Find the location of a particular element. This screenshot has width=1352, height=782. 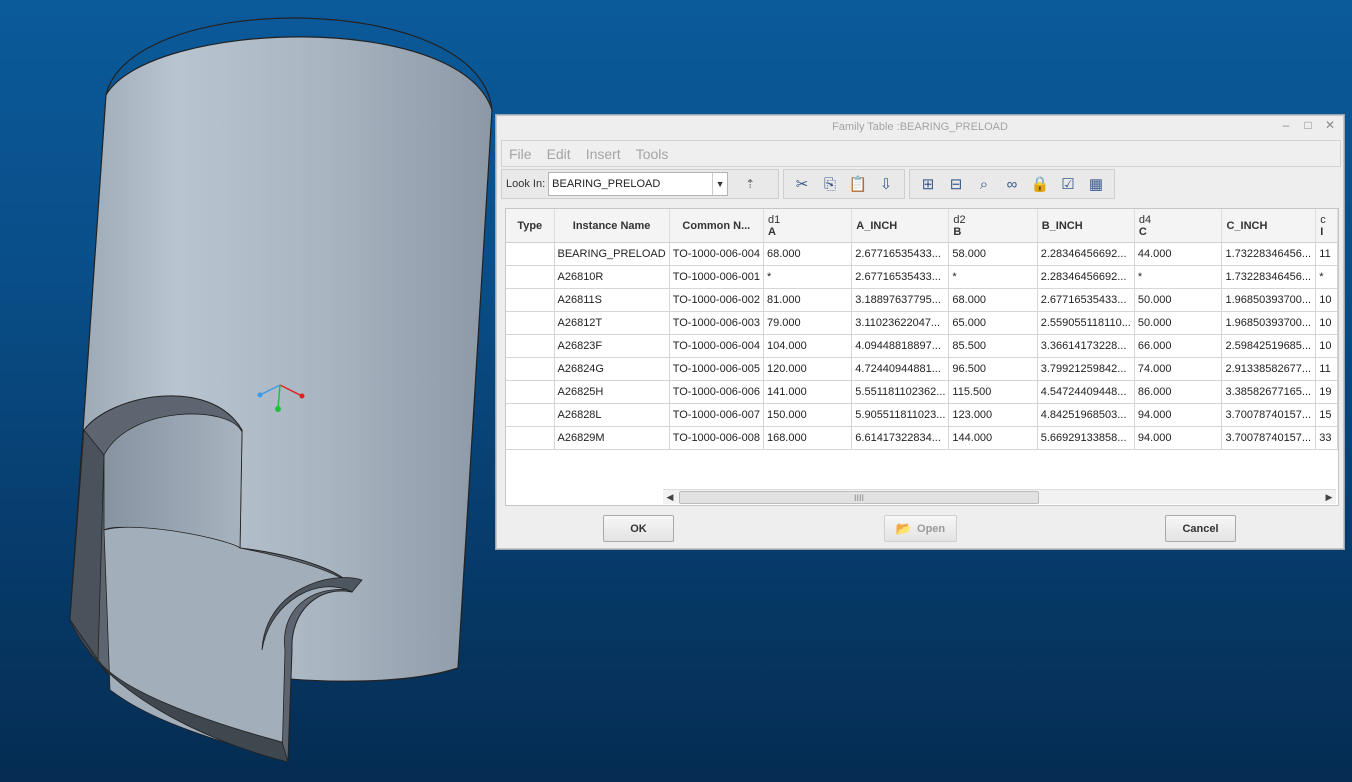

copy-icon: ⎘ is located at coordinates (830, 184).